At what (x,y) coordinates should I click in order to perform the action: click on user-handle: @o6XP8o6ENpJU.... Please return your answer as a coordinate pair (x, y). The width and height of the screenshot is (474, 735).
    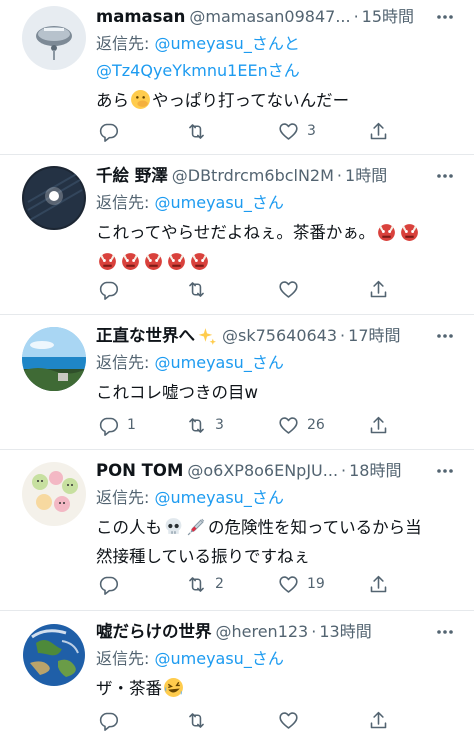
    Looking at the image, I should click on (262, 471).